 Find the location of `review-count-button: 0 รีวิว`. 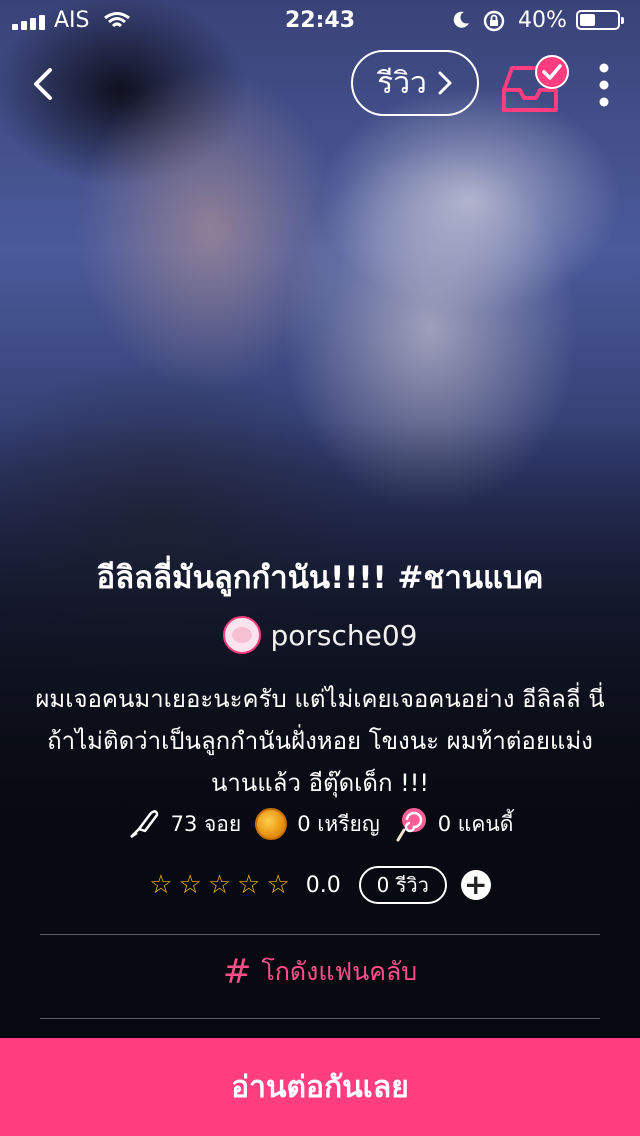

review-count-button: 0 รีวิว is located at coordinates (402, 885).